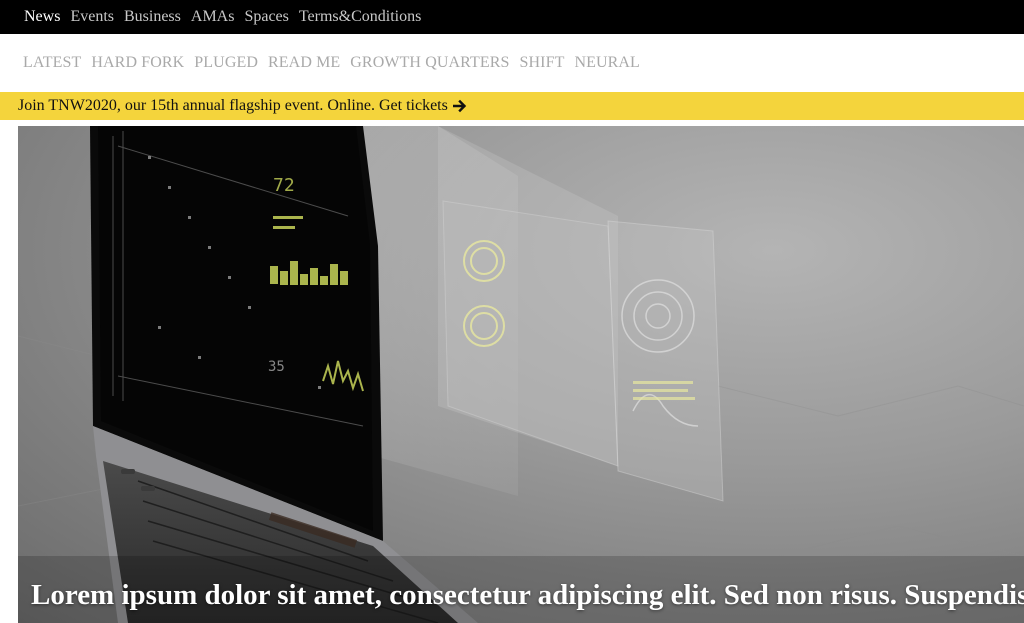 The width and height of the screenshot is (1024, 623). What do you see at coordinates (429, 63) in the screenshot?
I see `section-nav-growth-quarters: GROWTH QUARTERS` at bounding box center [429, 63].